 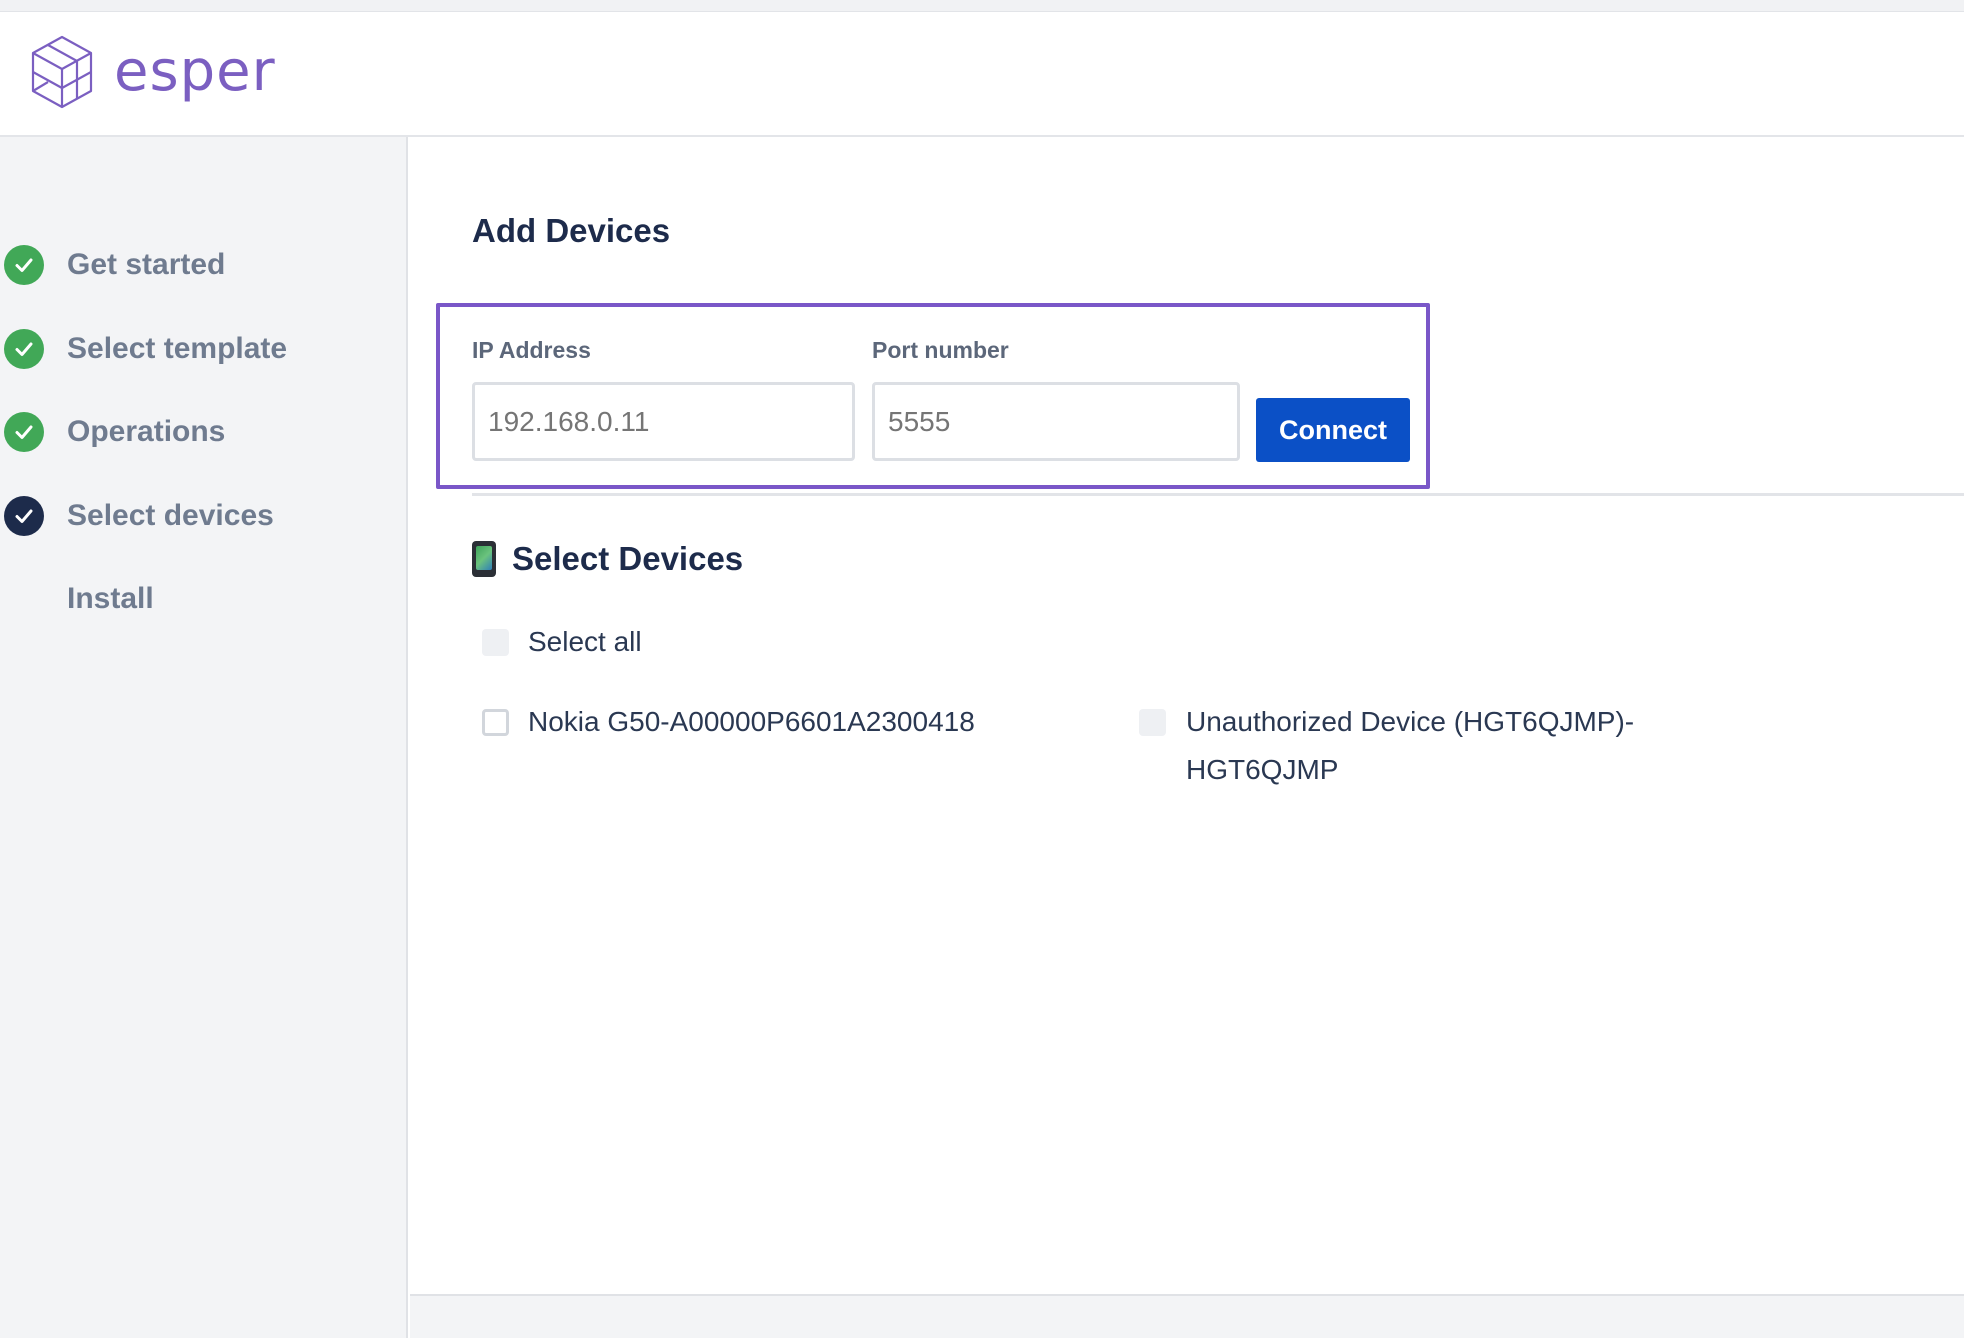 What do you see at coordinates (177, 348) in the screenshot?
I see `step-label: Select template` at bounding box center [177, 348].